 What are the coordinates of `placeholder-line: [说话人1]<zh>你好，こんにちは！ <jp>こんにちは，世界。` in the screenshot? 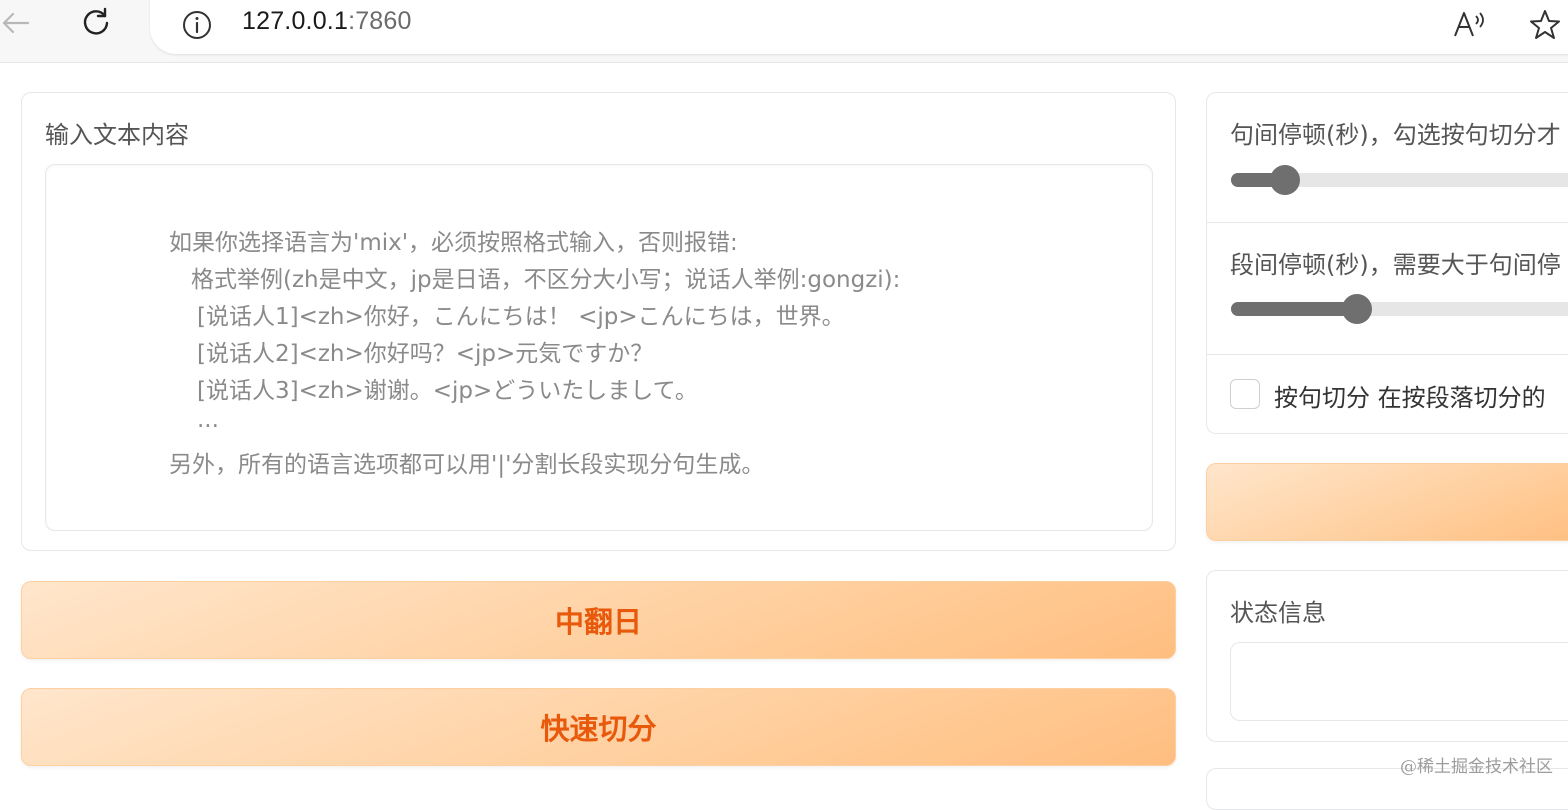 It's located at (521, 317).